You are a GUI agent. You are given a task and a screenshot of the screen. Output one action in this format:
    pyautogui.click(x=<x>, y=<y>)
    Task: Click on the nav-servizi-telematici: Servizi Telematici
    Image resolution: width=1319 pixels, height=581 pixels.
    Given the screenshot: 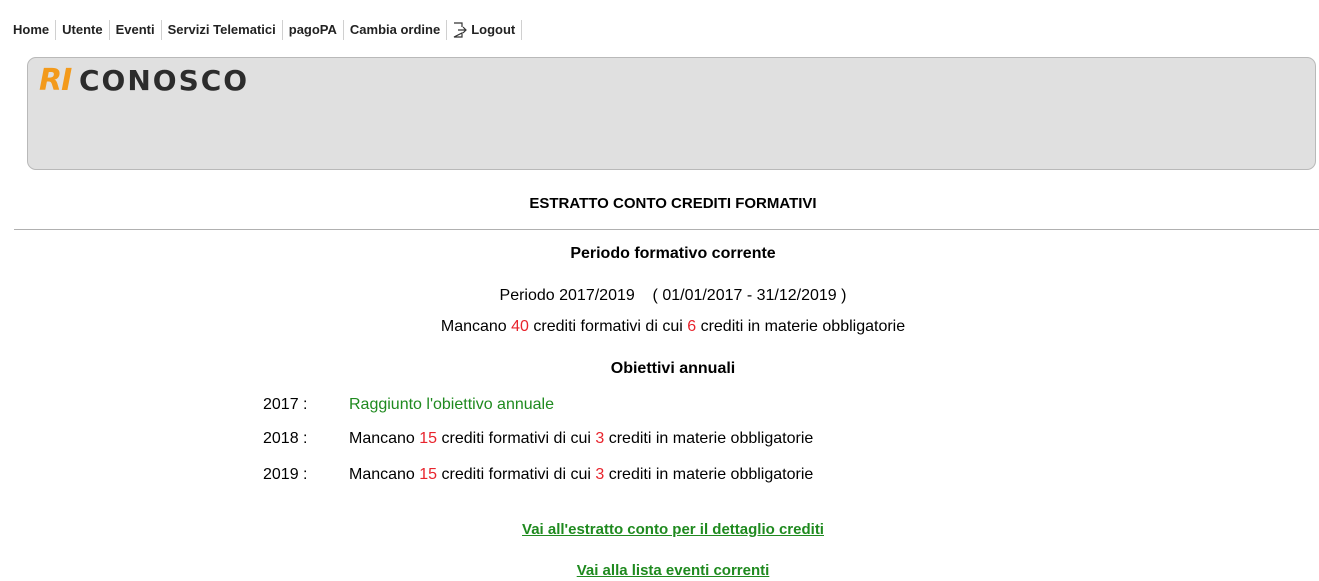 What is the action you would take?
    pyautogui.click(x=222, y=30)
    